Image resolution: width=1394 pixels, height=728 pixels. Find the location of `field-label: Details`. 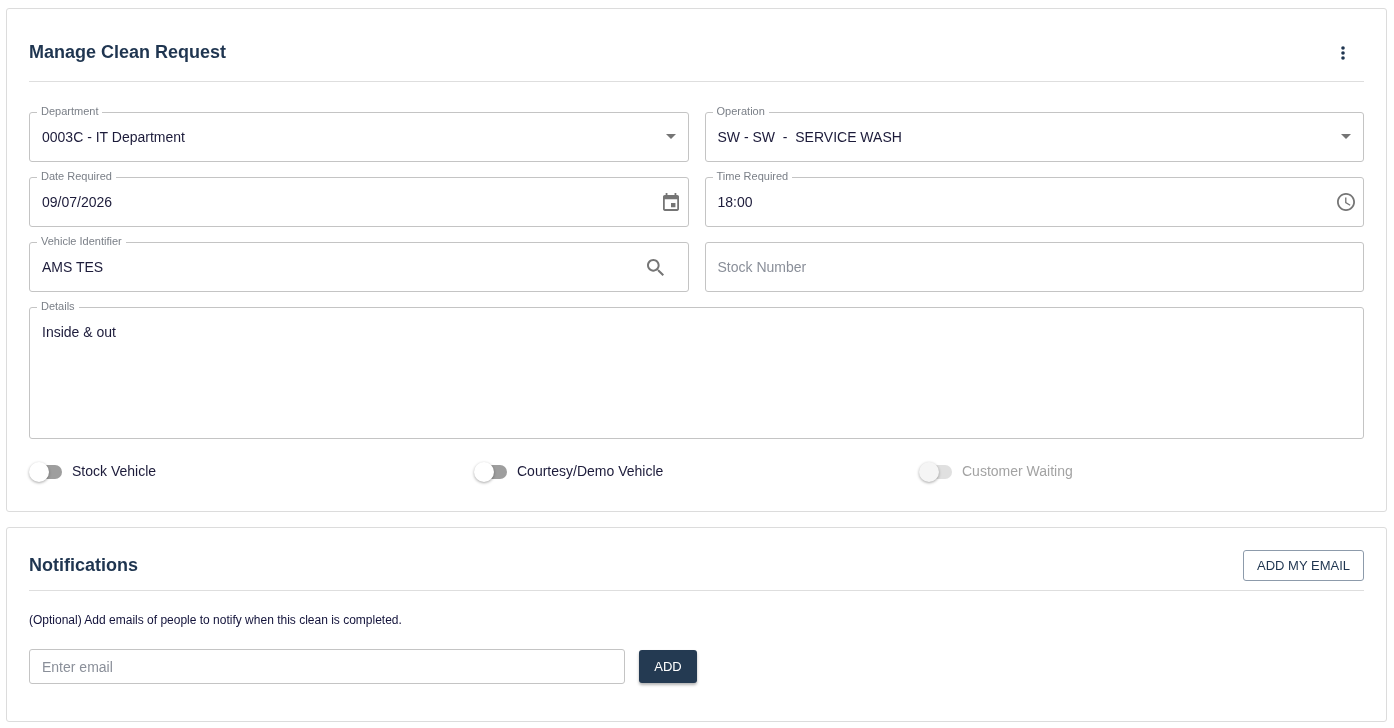

field-label: Details is located at coordinates (58, 306).